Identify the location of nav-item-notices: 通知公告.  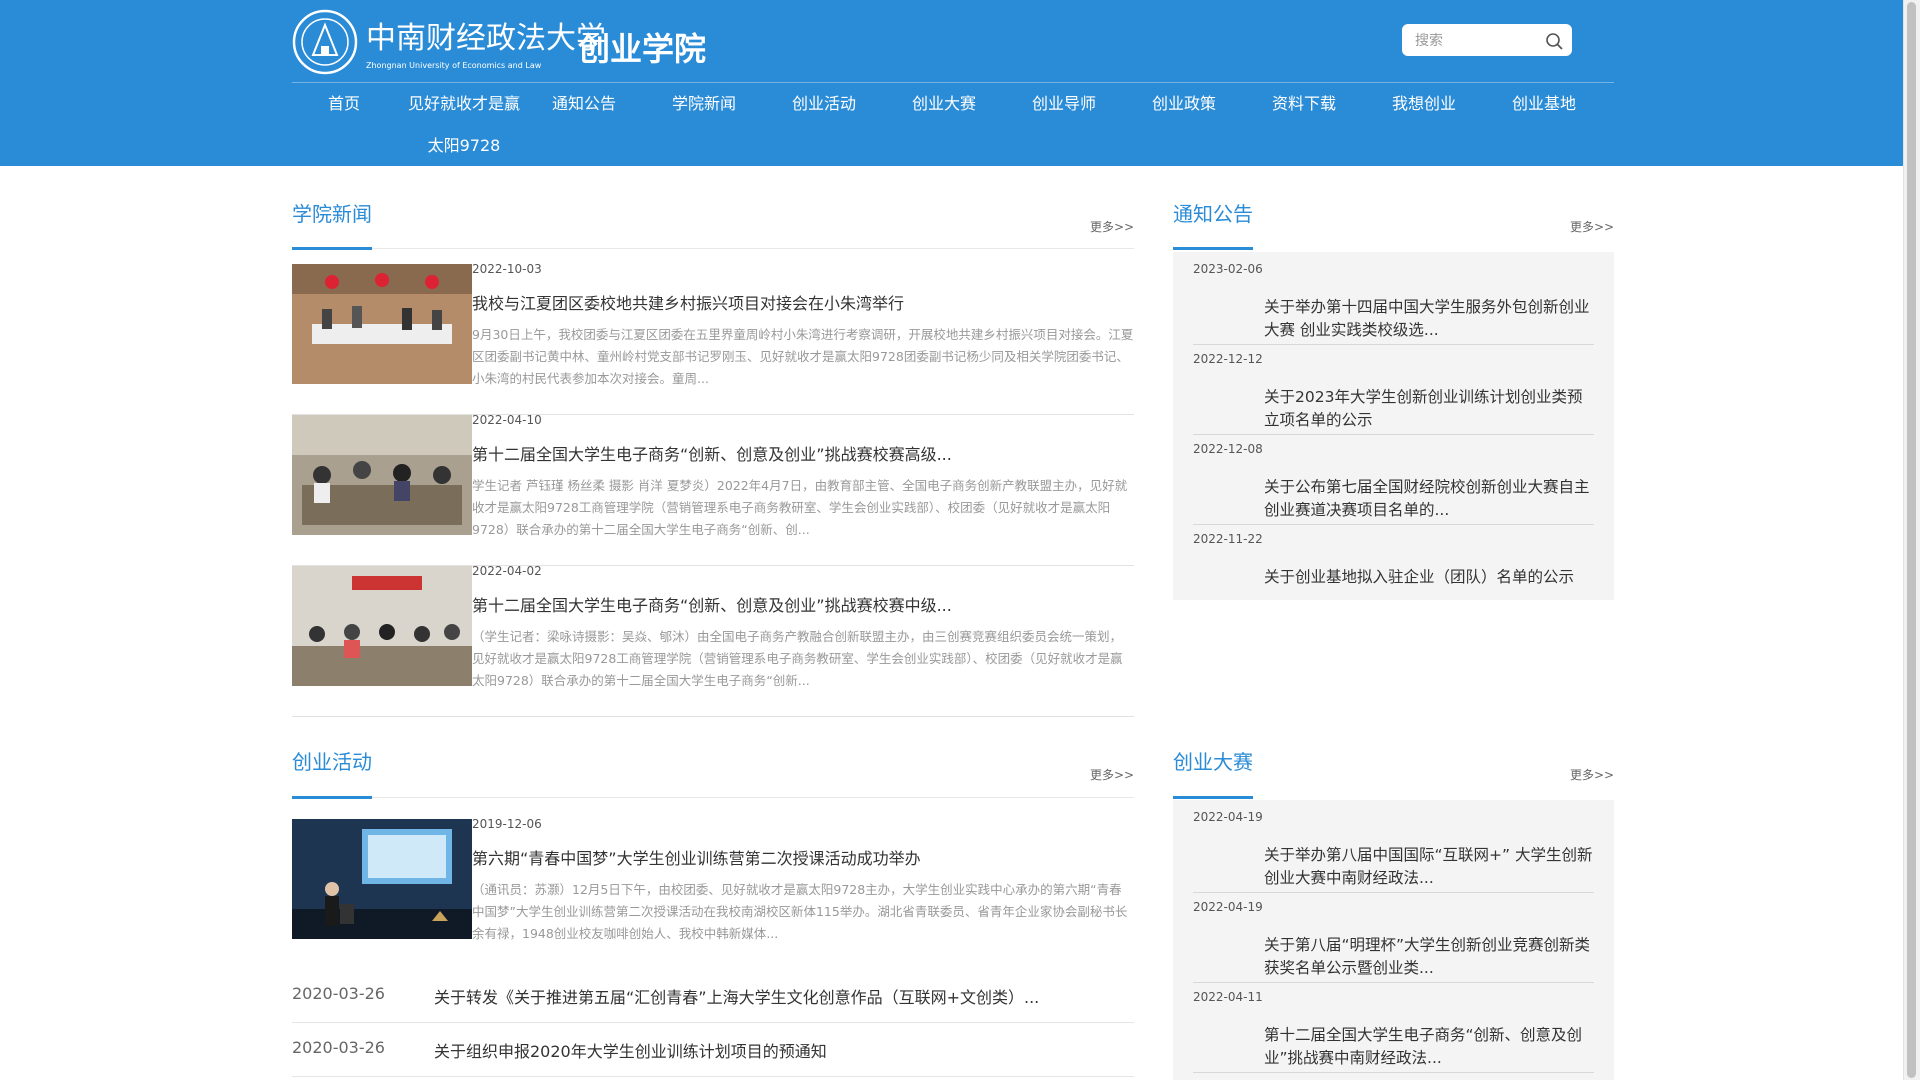
(584, 104).